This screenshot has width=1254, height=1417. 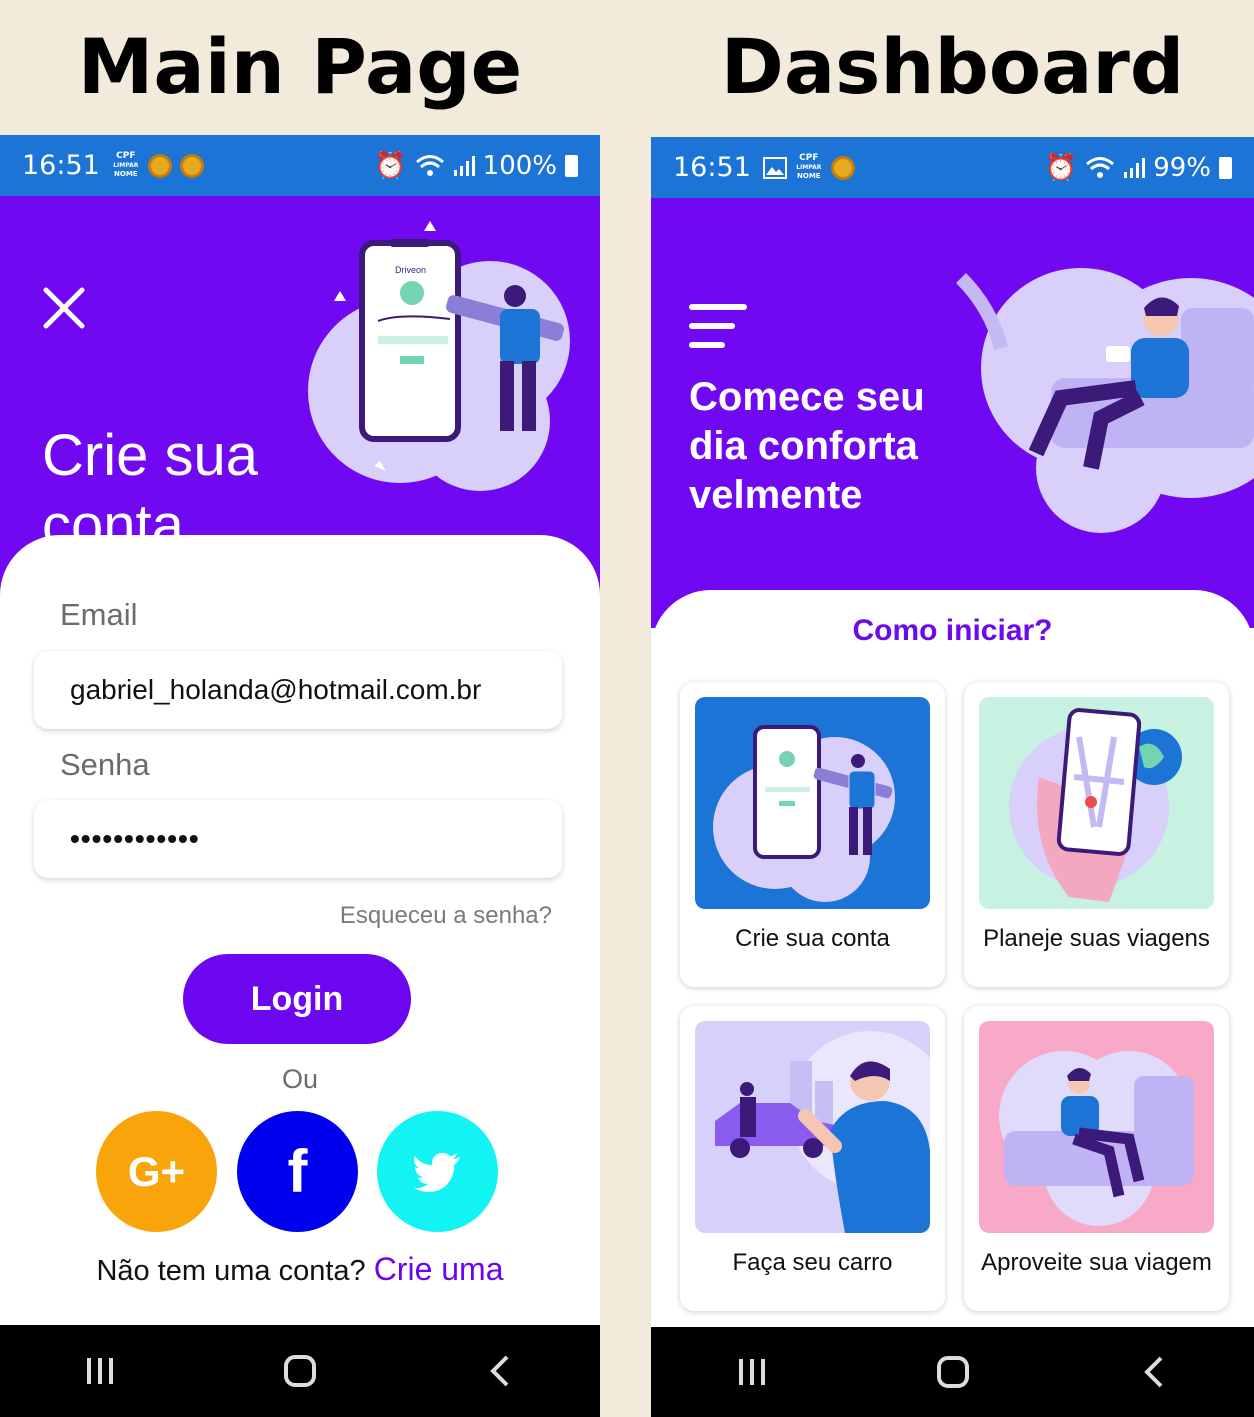 What do you see at coordinates (105, 764) in the screenshot?
I see `password-label: Senha` at bounding box center [105, 764].